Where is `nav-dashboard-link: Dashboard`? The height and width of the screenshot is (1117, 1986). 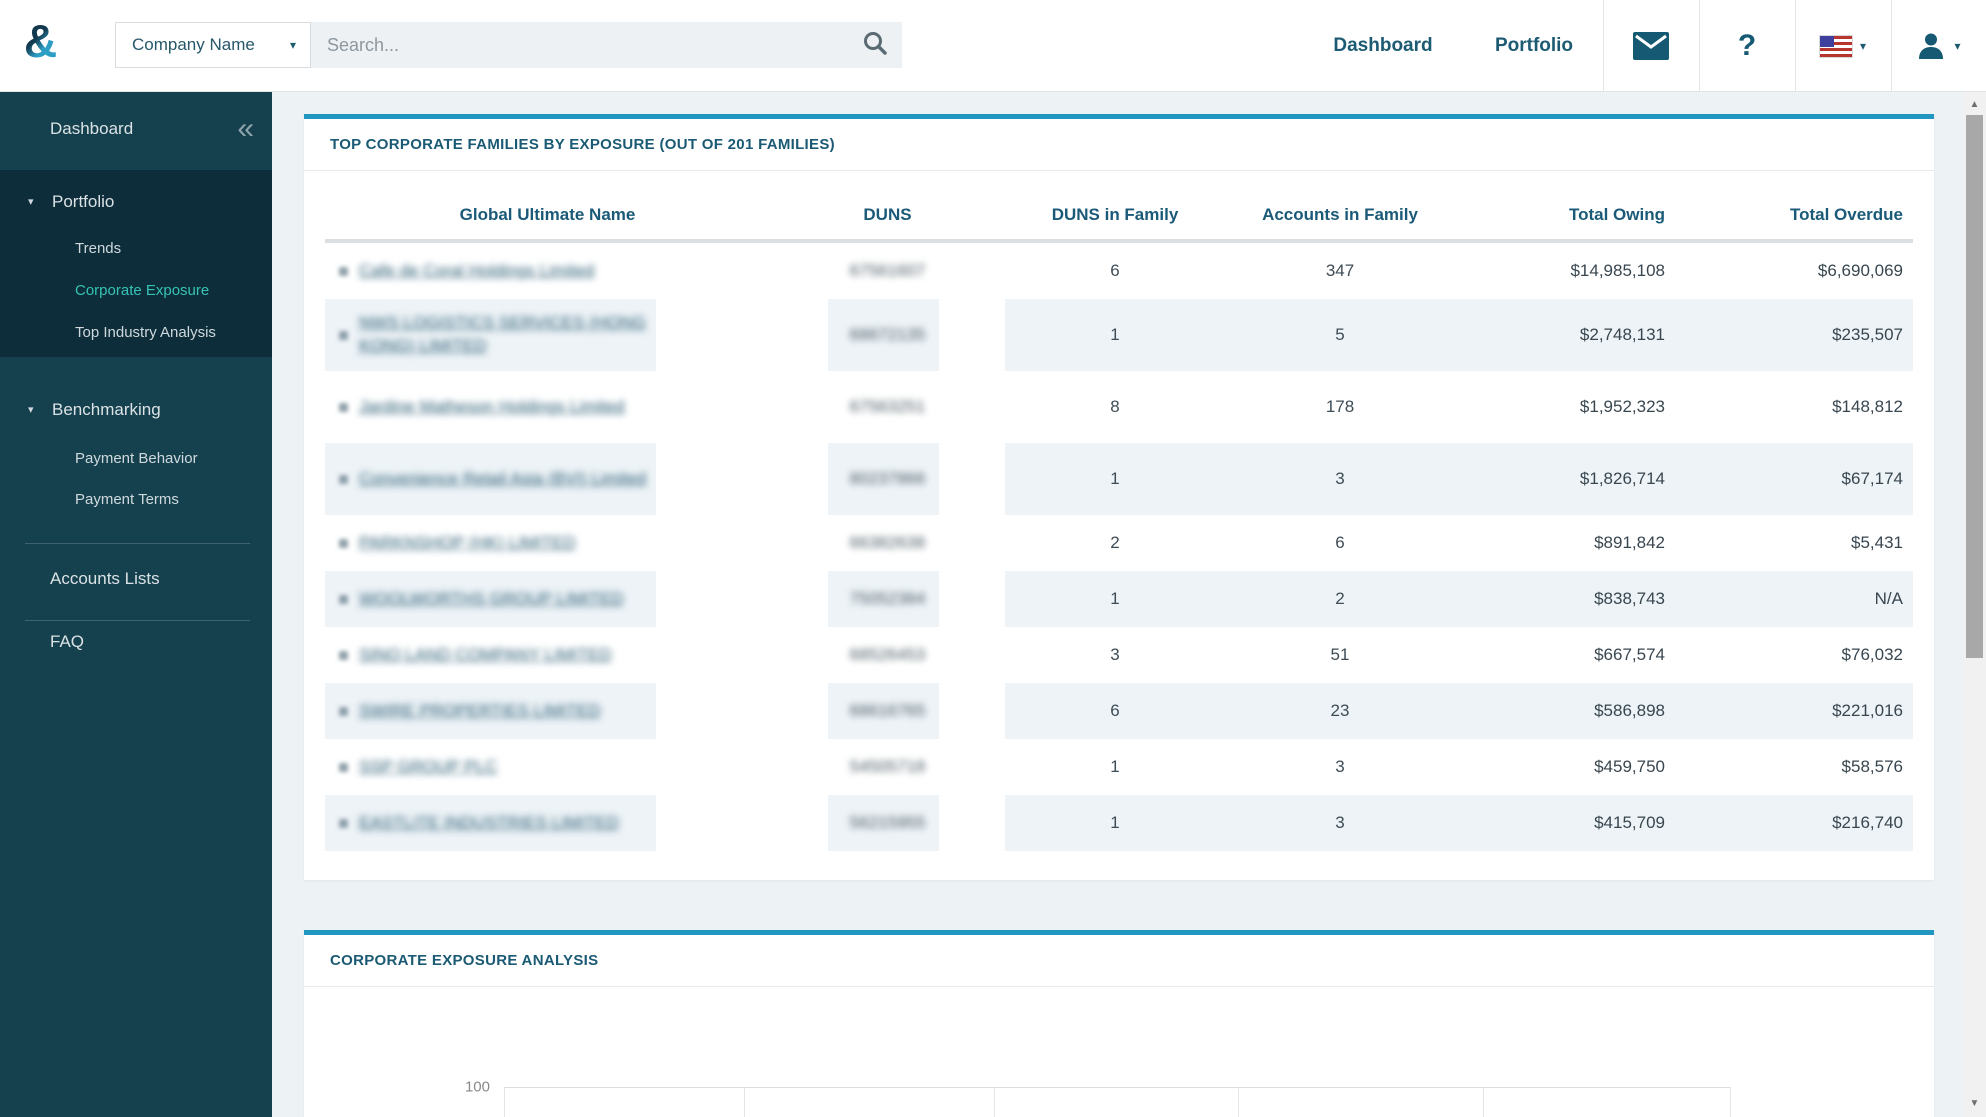 nav-dashboard-link: Dashboard is located at coordinates (1382, 46).